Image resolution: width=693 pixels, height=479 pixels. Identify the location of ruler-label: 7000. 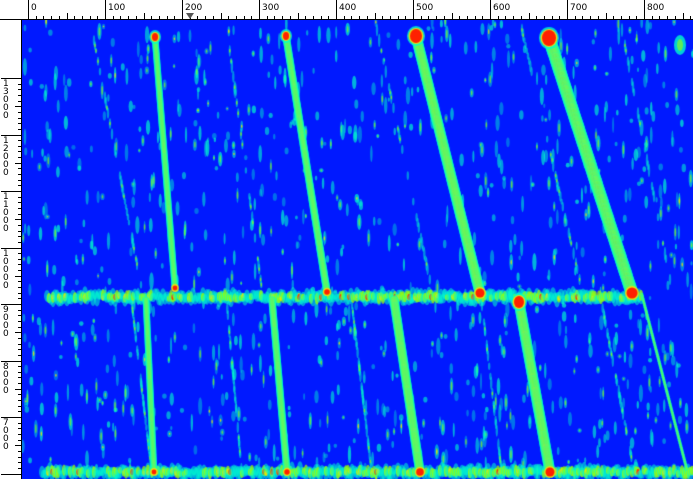
(6, 435).